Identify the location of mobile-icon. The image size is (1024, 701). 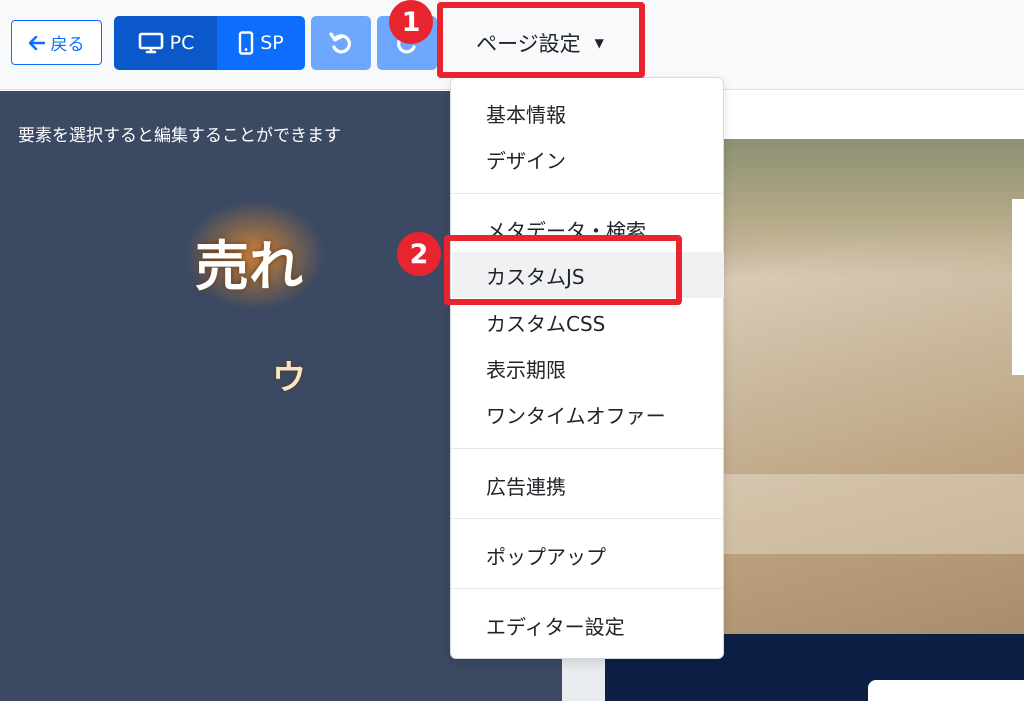
(246, 43).